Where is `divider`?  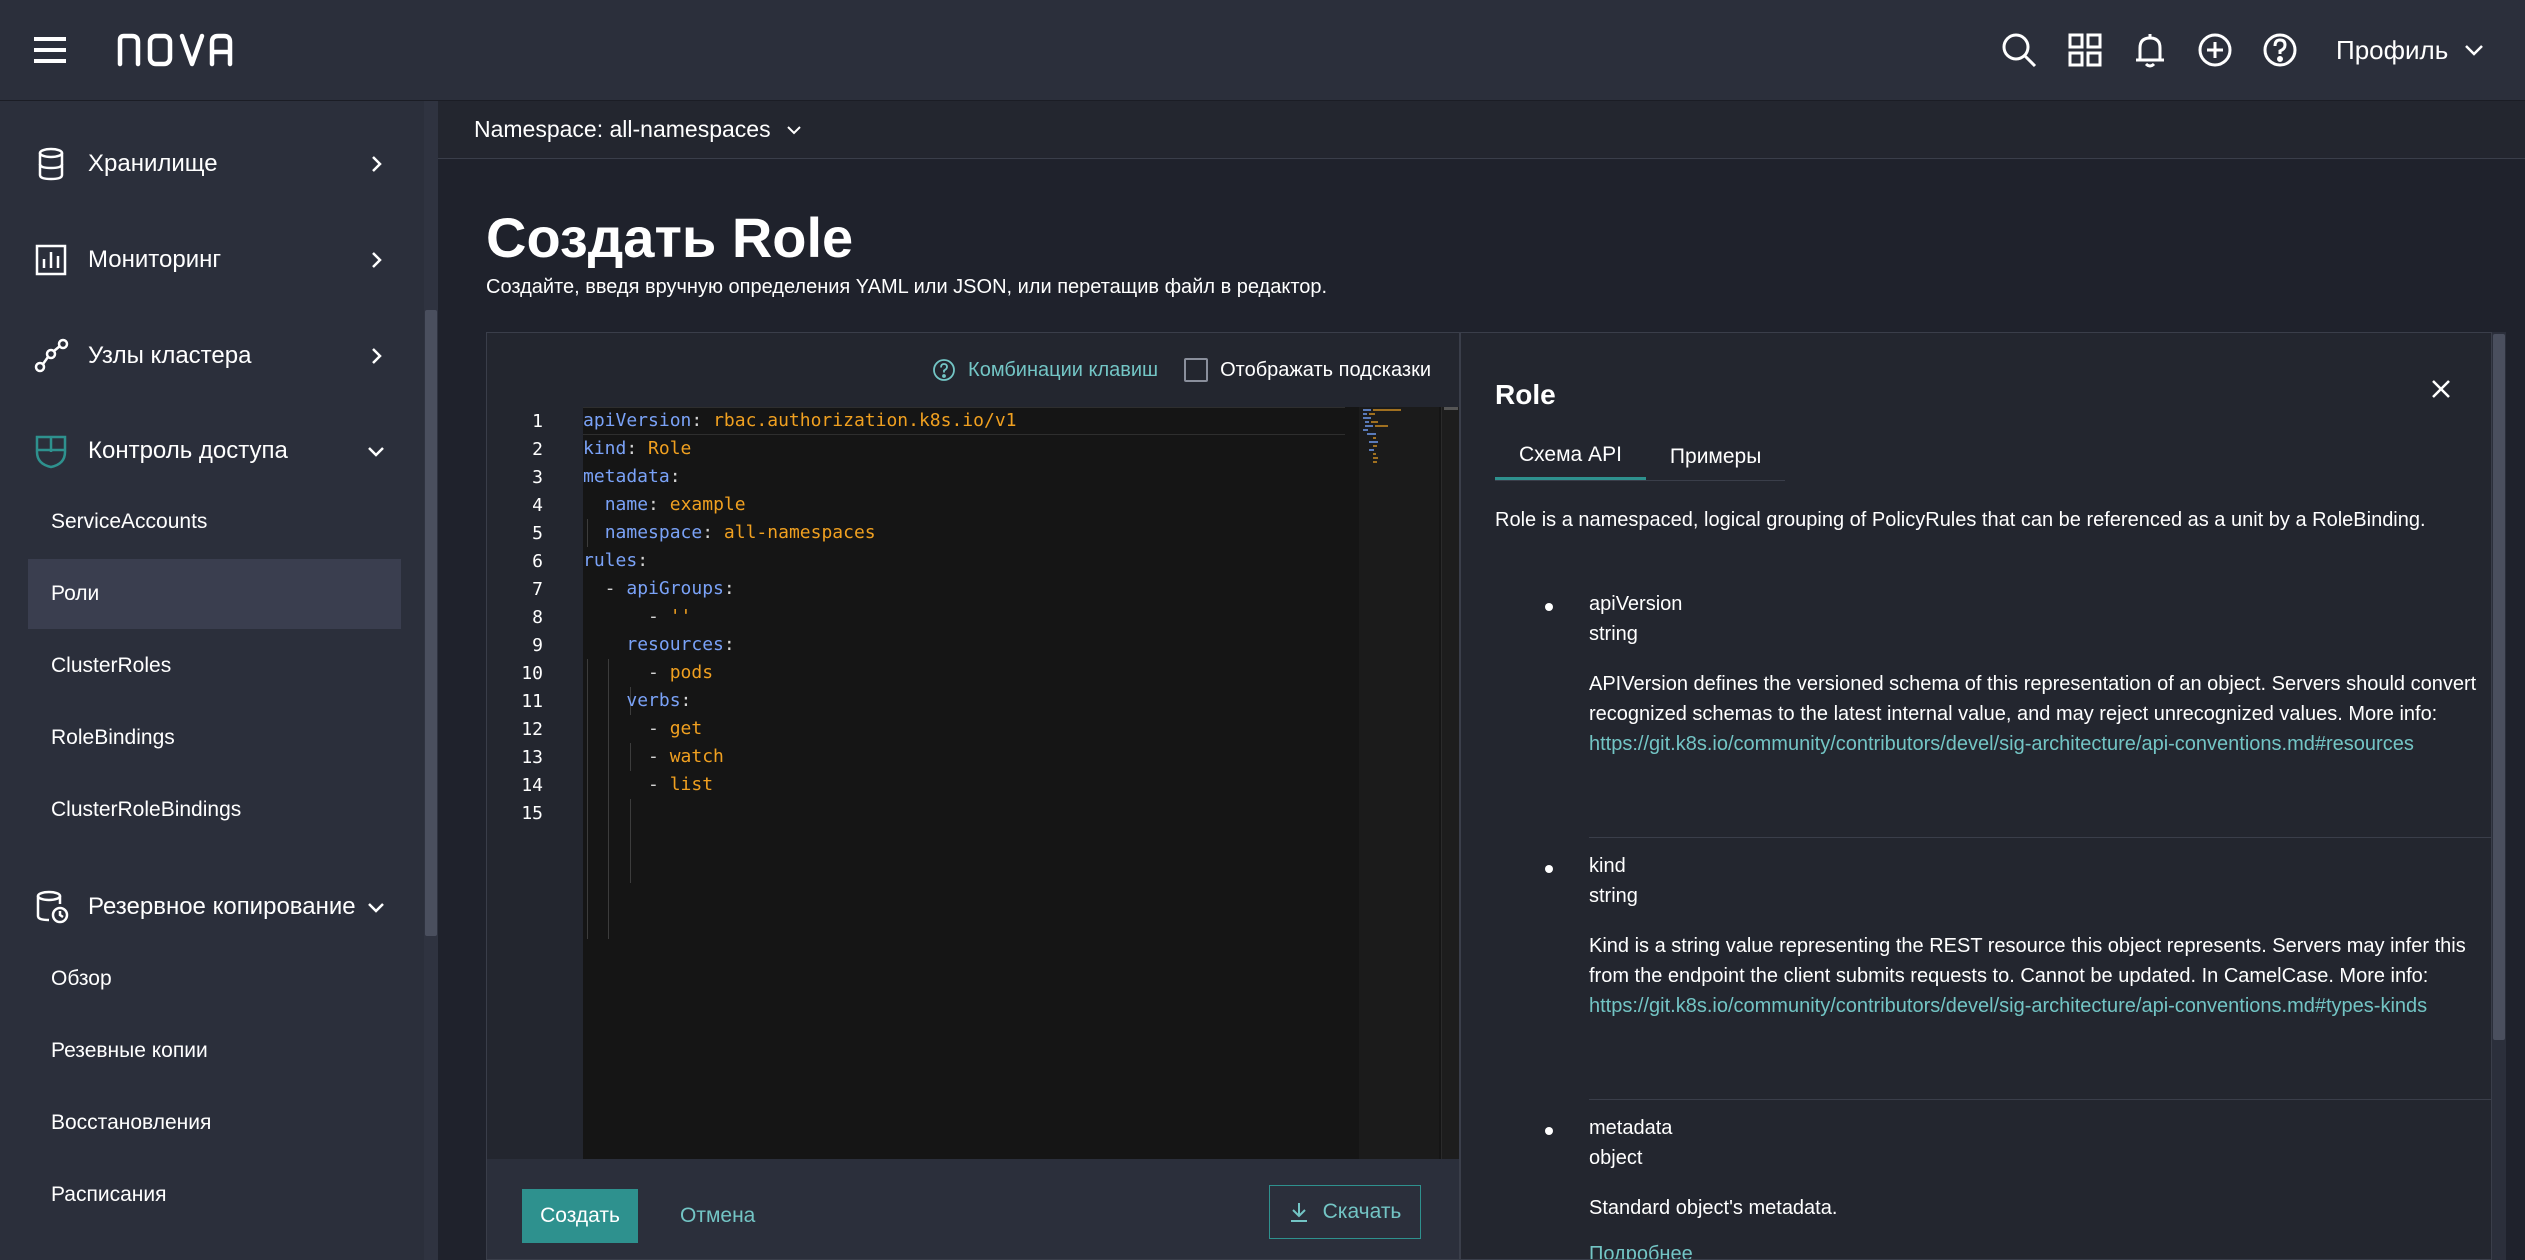 divider is located at coordinates (2040, 1099).